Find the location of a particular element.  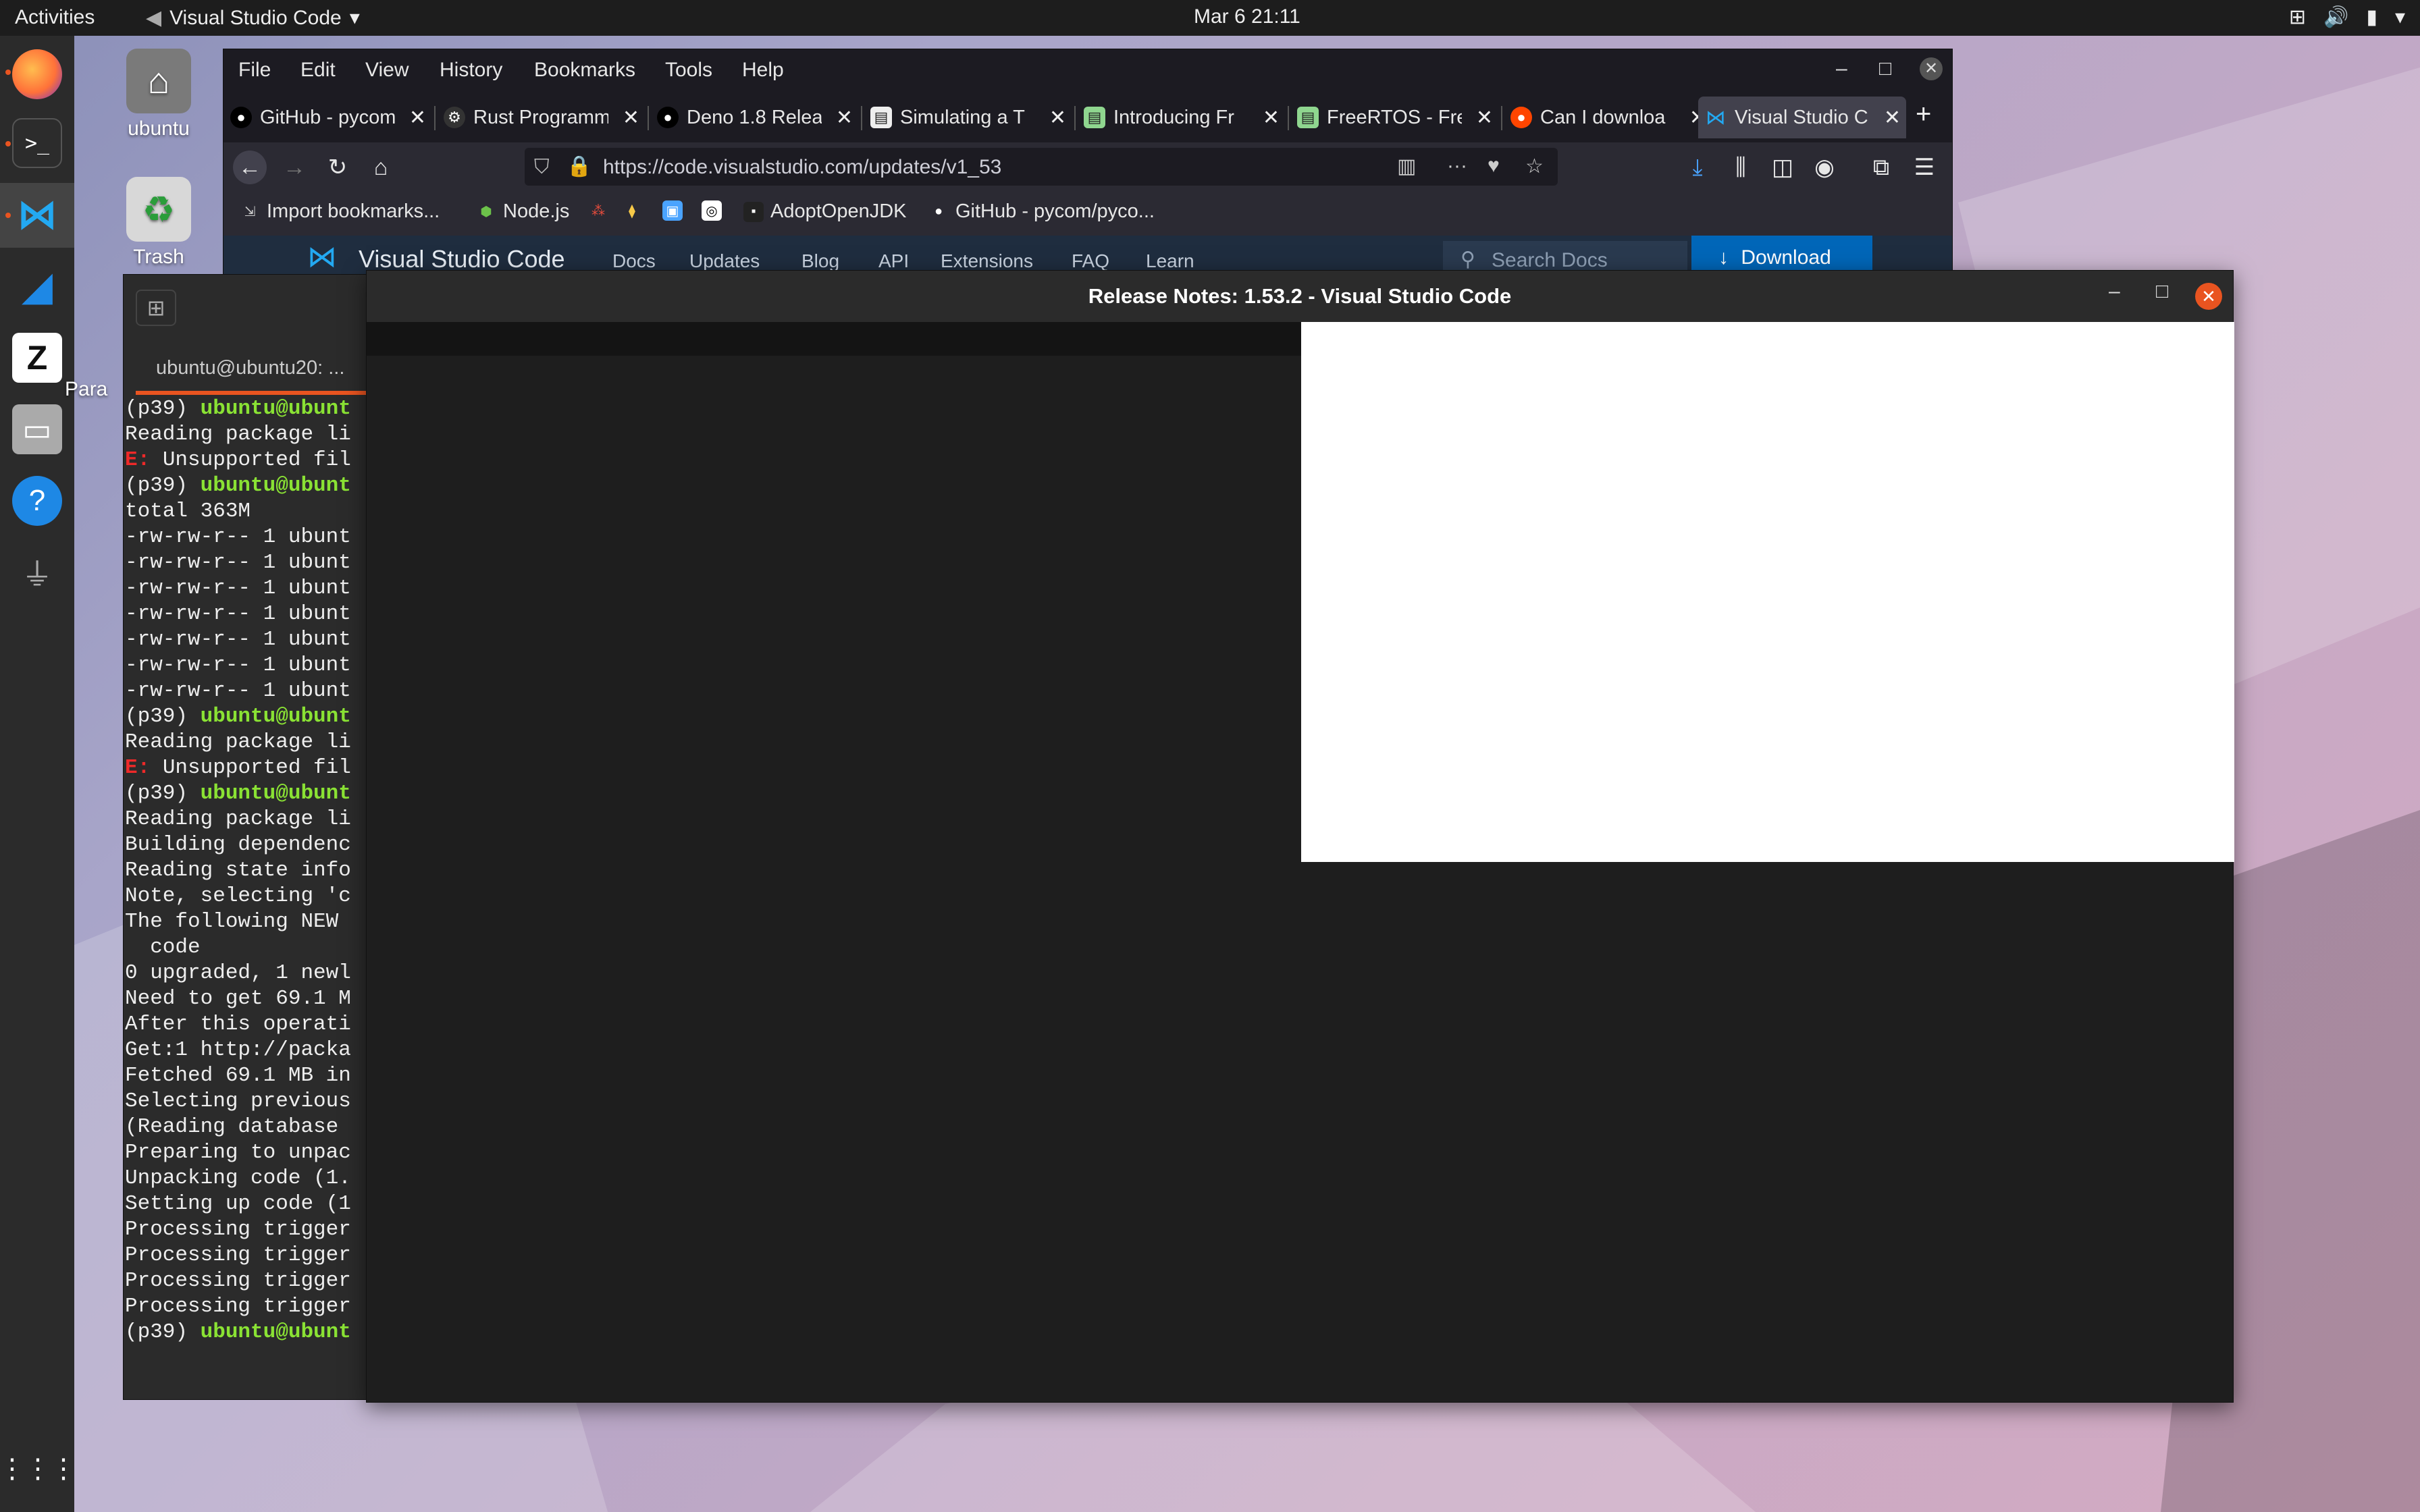

menu-history: History is located at coordinates (471, 70).